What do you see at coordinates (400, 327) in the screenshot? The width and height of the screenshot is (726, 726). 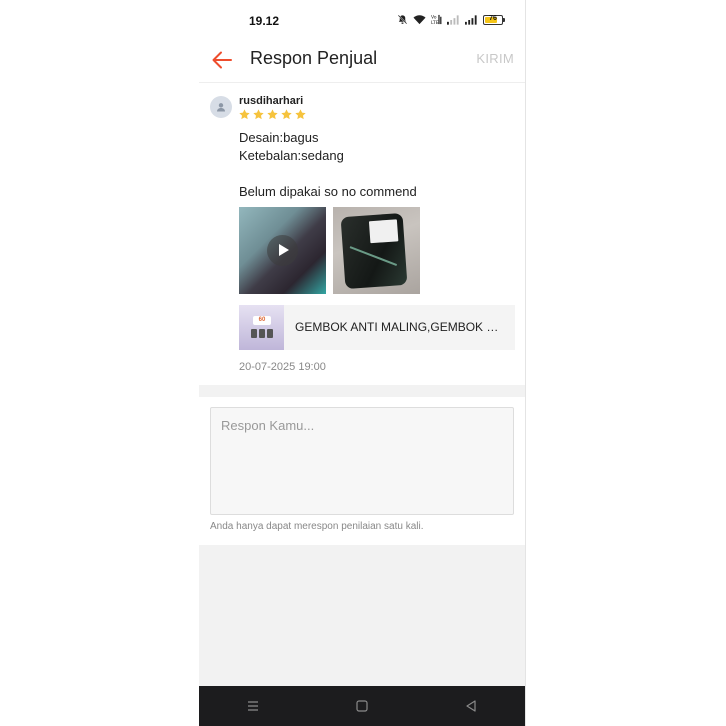 I see `product-name: GEMBOK ANTI MALING,GEMBOK RUMAH` at bounding box center [400, 327].